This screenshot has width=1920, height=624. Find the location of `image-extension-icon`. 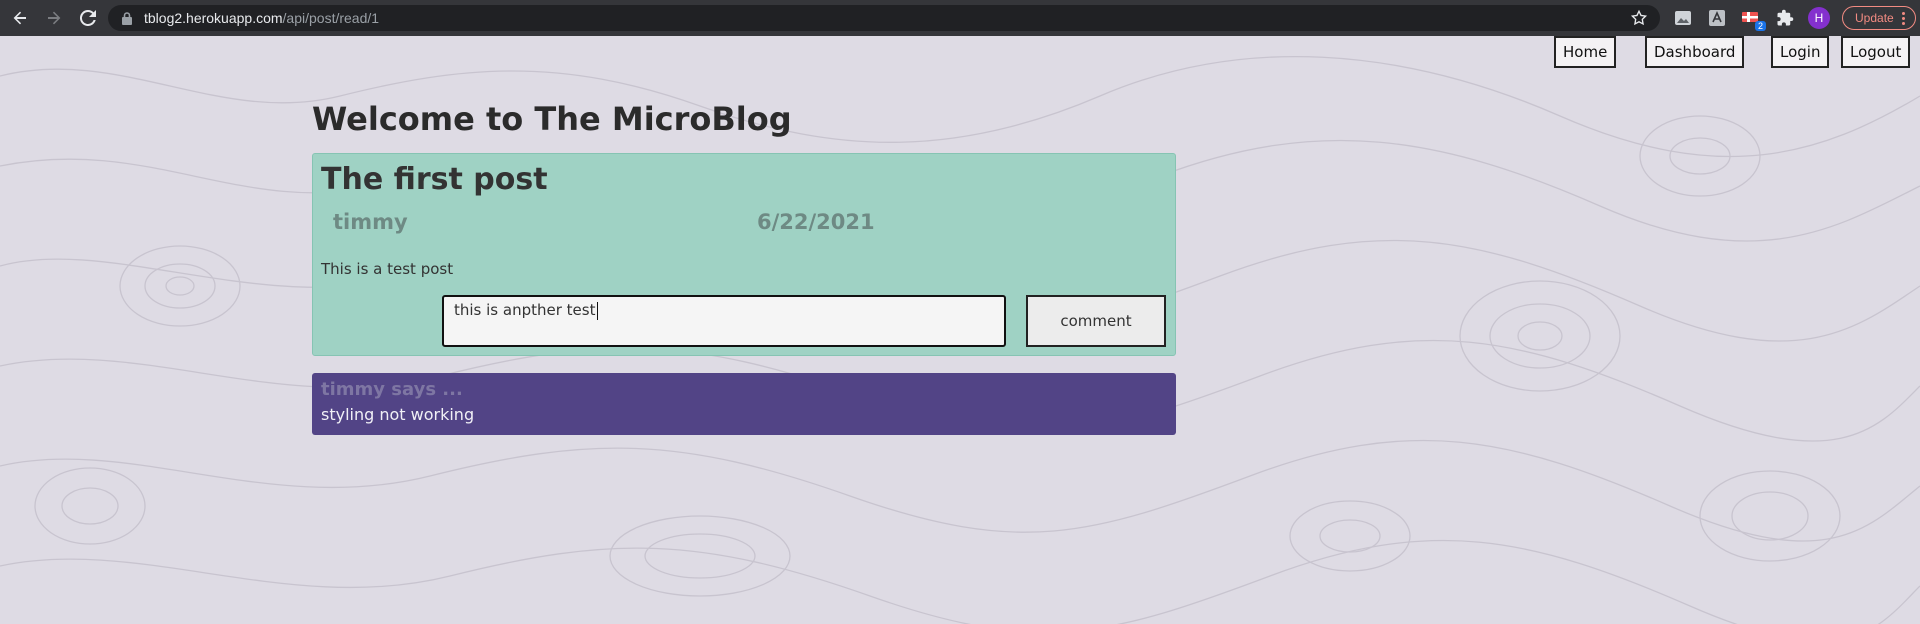

image-extension-icon is located at coordinates (1683, 18).